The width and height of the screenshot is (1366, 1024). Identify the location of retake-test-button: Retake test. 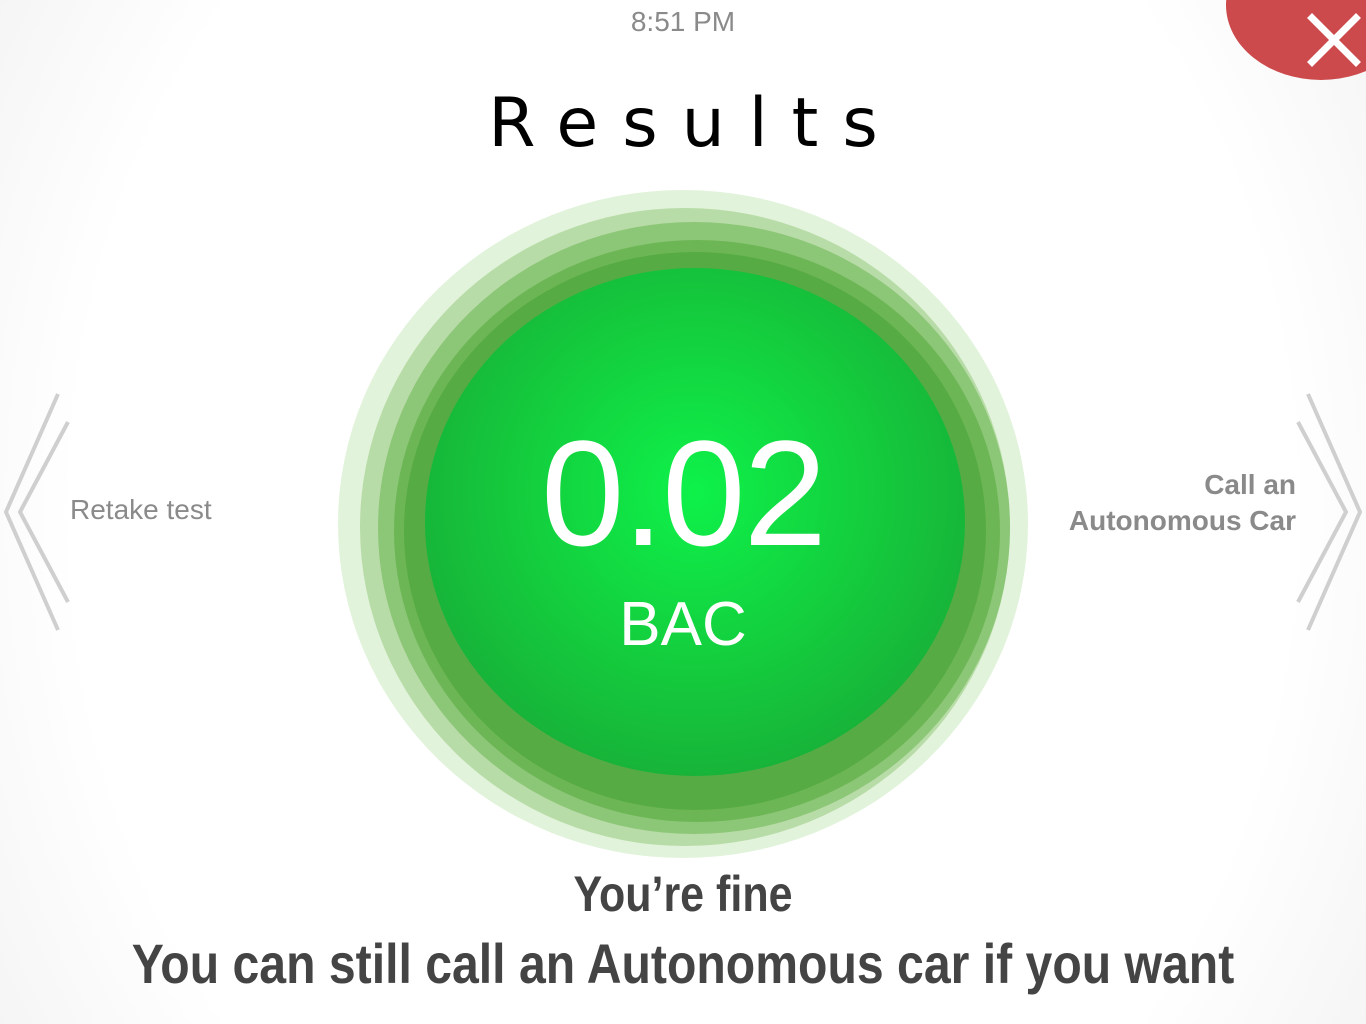
(130, 512).